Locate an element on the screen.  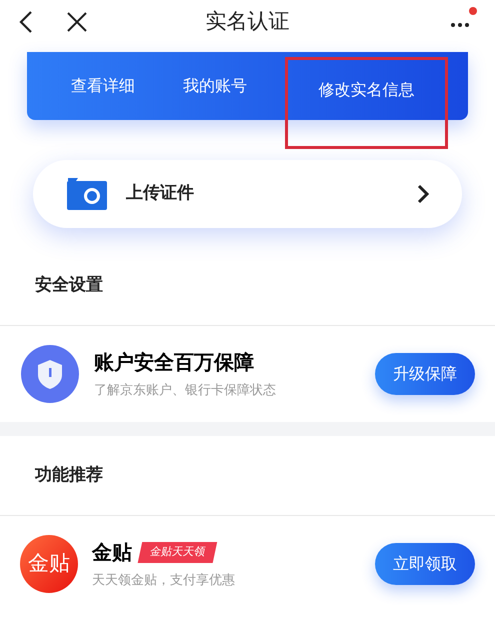
item-subtitle: 了解京东账户、银行卡保障状态 is located at coordinates (185, 391).